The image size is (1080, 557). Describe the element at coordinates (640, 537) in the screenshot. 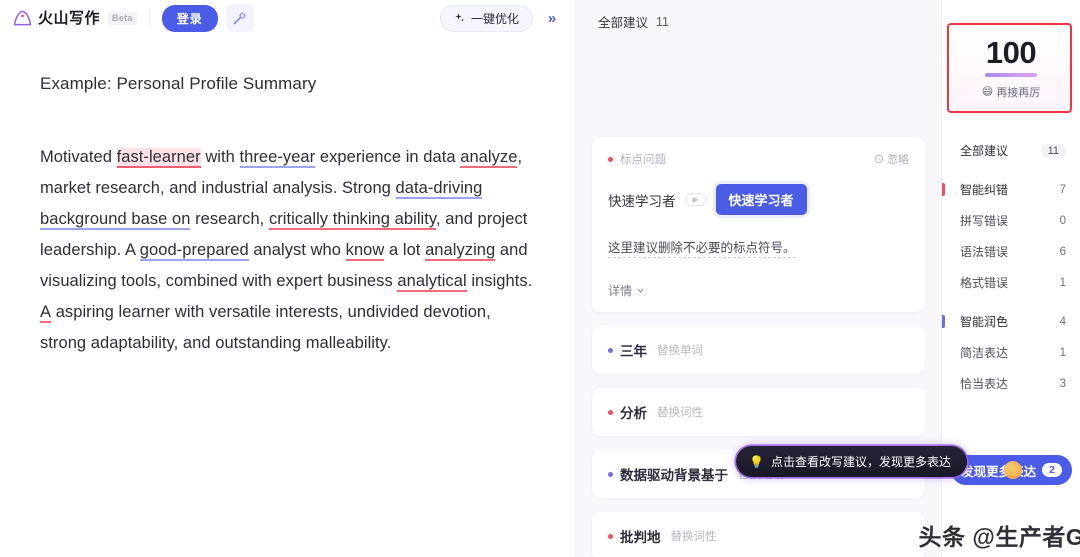

I see `list-item-word: 批判地` at that location.